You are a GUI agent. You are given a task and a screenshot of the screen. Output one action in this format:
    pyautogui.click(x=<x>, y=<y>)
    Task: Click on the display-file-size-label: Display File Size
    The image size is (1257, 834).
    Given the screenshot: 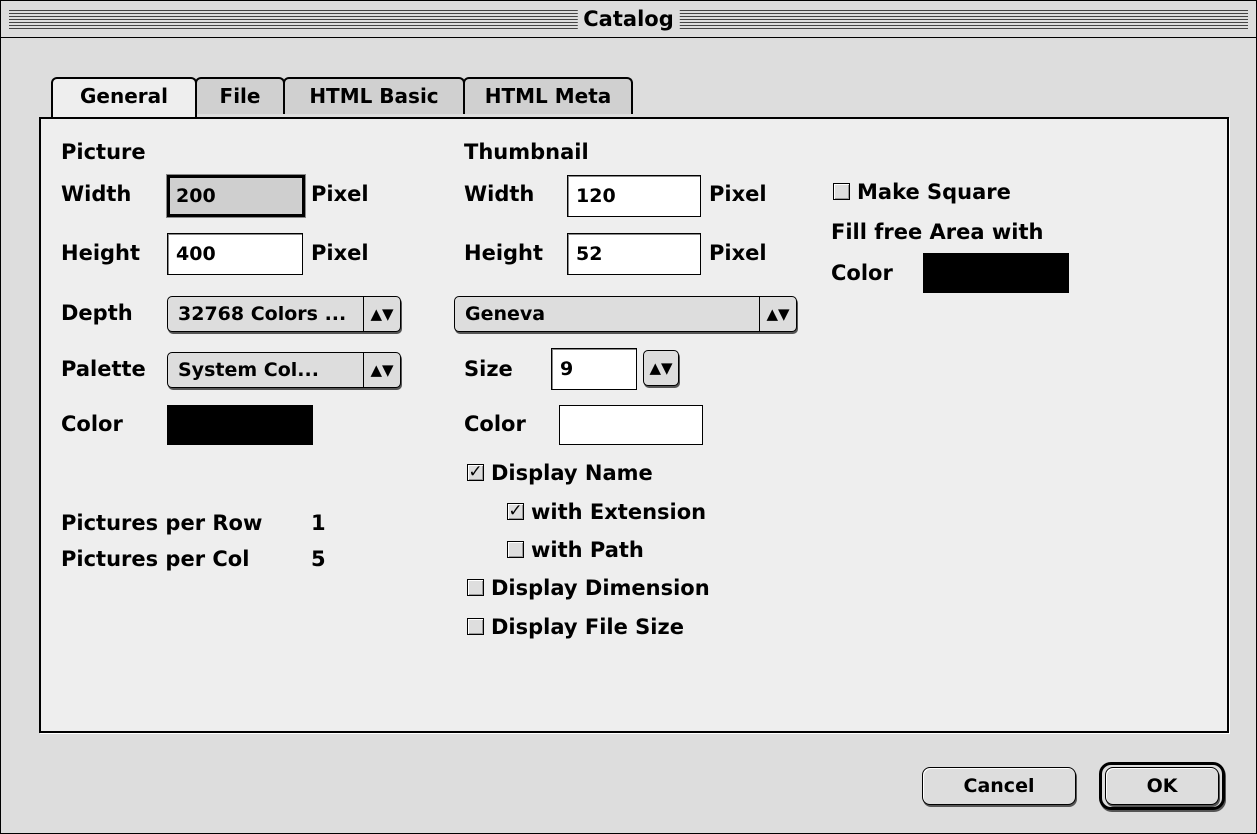 What is the action you would take?
    pyautogui.click(x=587, y=627)
    